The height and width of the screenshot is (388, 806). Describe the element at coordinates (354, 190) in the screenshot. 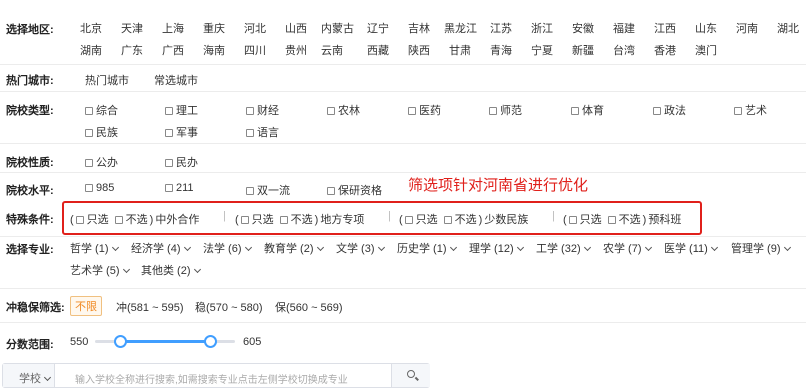

I see `level-option-postgrad: 保研资格` at that location.